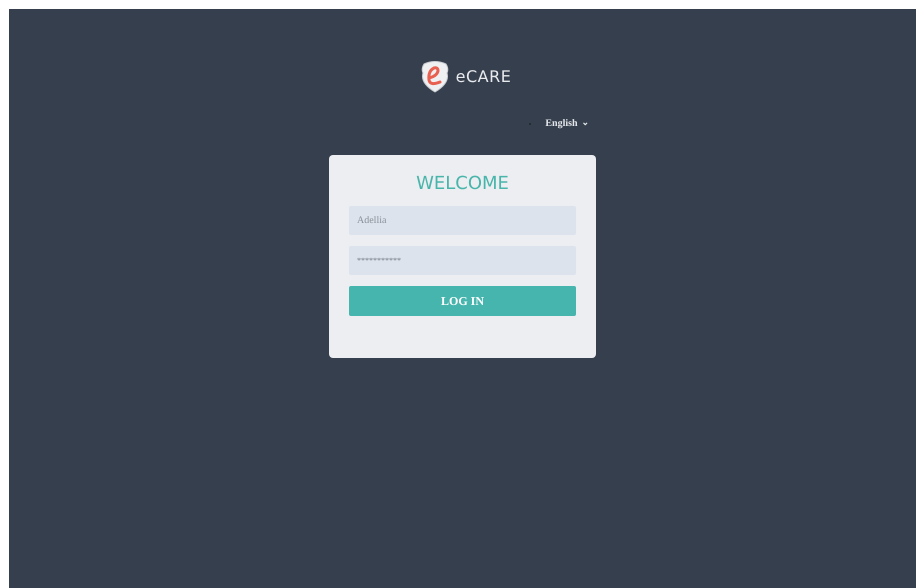  I want to click on username-field: Adellia, so click(462, 220).